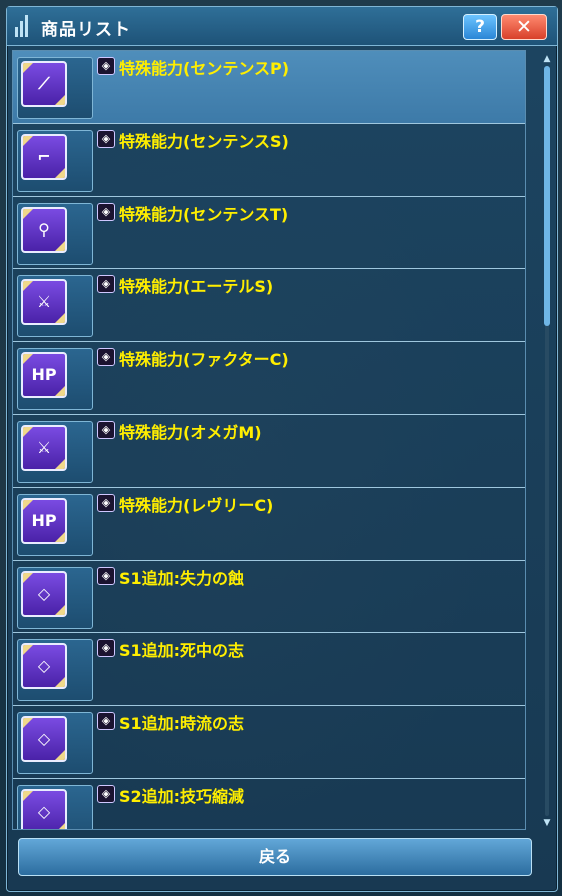  What do you see at coordinates (269, 160) in the screenshot?
I see `list-item: ⌐ ◈ 特殊能力(センテンスS)` at bounding box center [269, 160].